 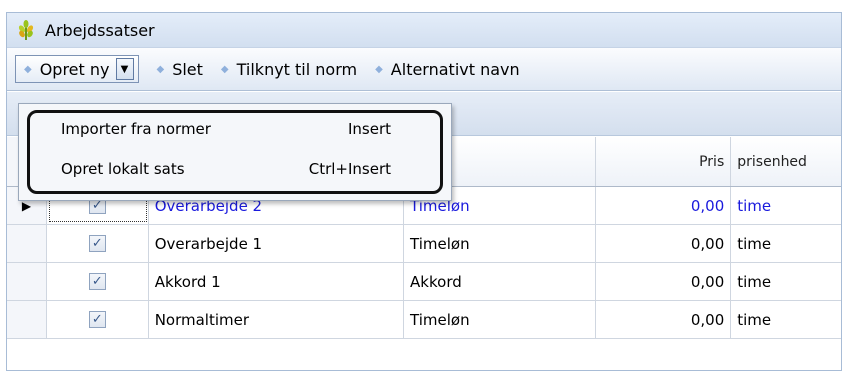 What do you see at coordinates (297, 69) in the screenshot?
I see `attach-norm-label: Tilknyt til norm` at bounding box center [297, 69].